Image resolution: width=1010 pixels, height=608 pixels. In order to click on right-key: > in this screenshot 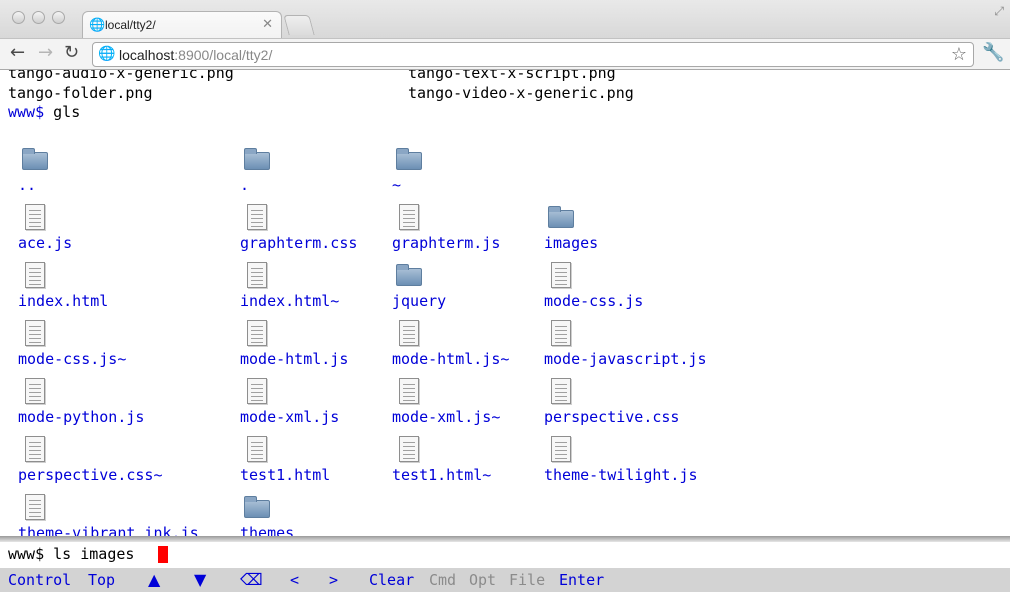, I will do `click(333, 580)`.